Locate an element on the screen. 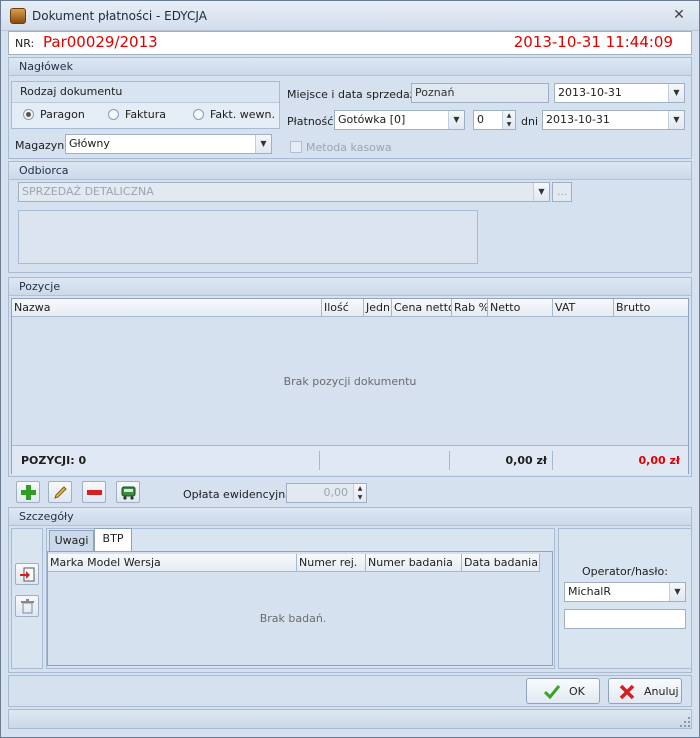  miejsce-label: Miejsce i data sprzedaży: is located at coordinates (356, 94).